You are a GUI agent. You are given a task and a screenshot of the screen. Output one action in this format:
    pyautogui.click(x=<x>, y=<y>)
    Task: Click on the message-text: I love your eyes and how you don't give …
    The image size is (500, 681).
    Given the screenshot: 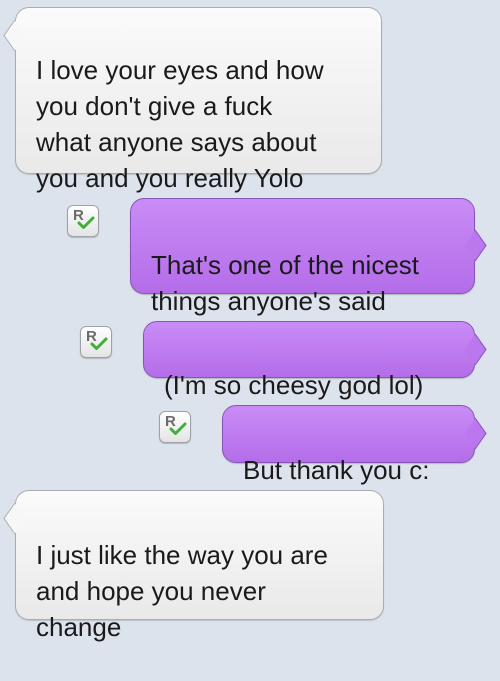 What is the action you would take?
    pyautogui.click(x=180, y=124)
    